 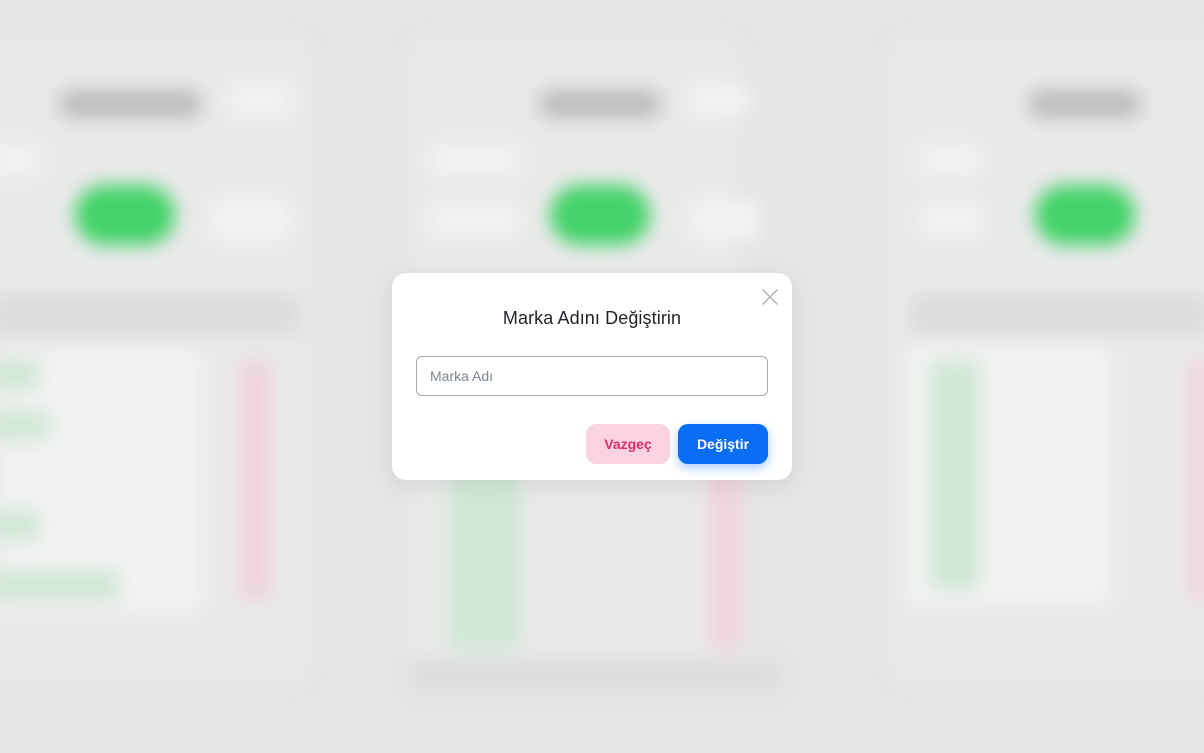 What do you see at coordinates (723, 444) in the screenshot?
I see `change-button: Değiştir` at bounding box center [723, 444].